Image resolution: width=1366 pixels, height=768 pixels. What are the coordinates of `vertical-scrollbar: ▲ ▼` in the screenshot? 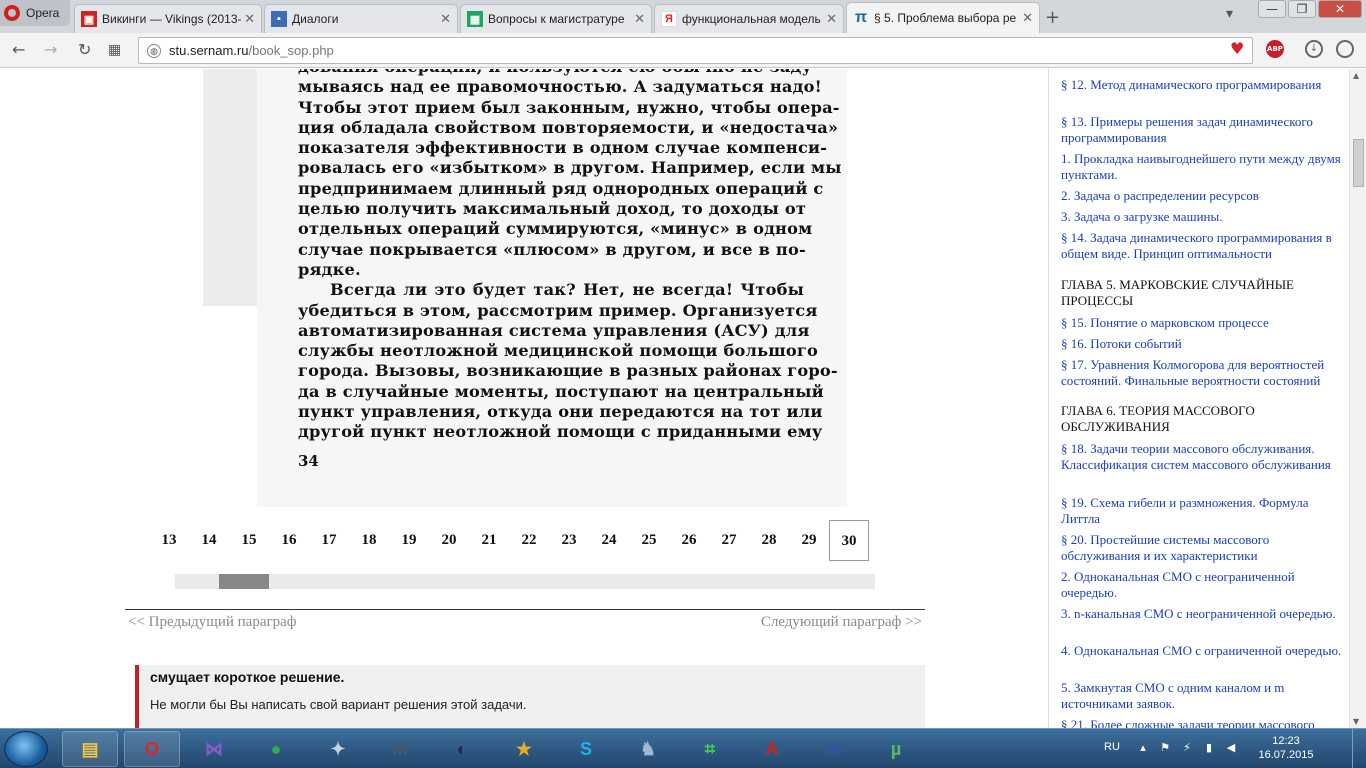 It's located at (1357, 398).